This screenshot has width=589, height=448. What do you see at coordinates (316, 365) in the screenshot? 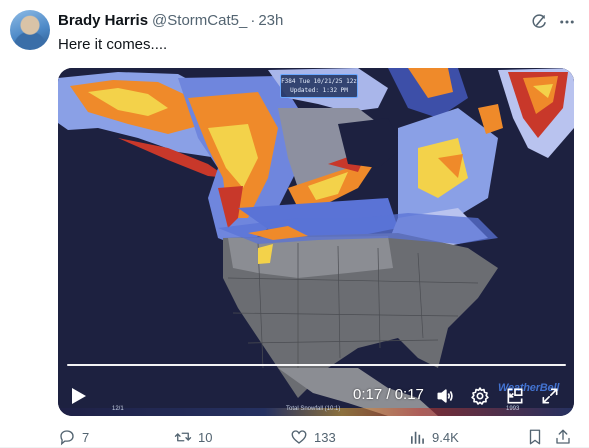
I see `video-progress-bar` at bounding box center [316, 365].